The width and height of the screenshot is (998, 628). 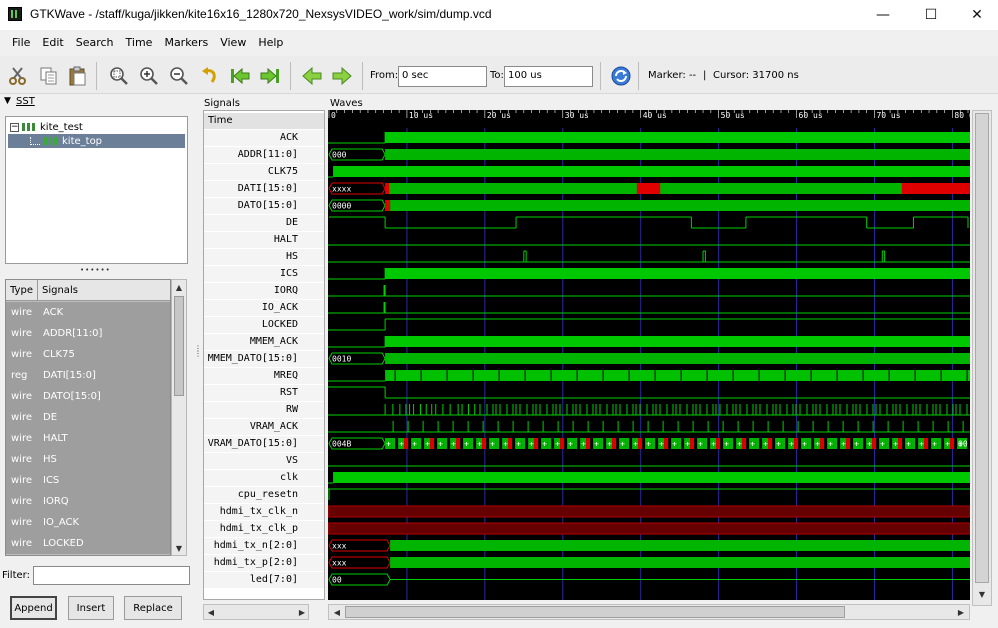 What do you see at coordinates (341, 444) in the screenshot?
I see `bus-value-label: 004B` at bounding box center [341, 444].